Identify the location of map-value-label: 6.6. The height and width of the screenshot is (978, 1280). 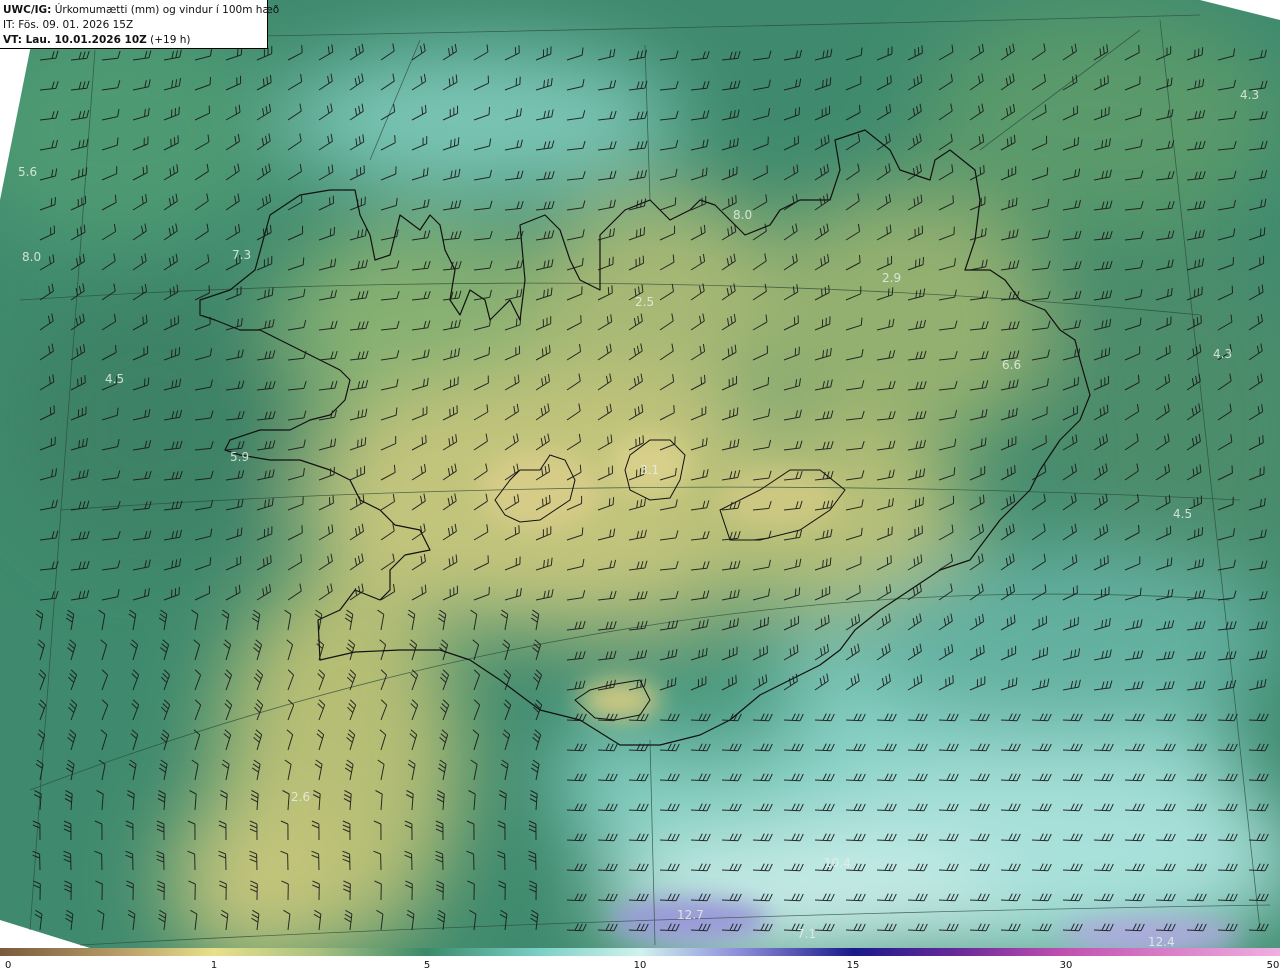
(1012, 365).